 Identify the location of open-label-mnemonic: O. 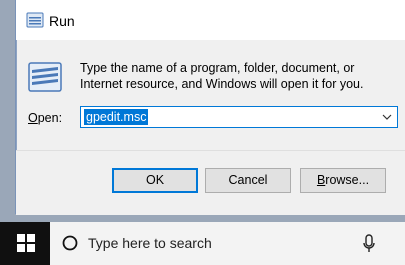
(33, 118).